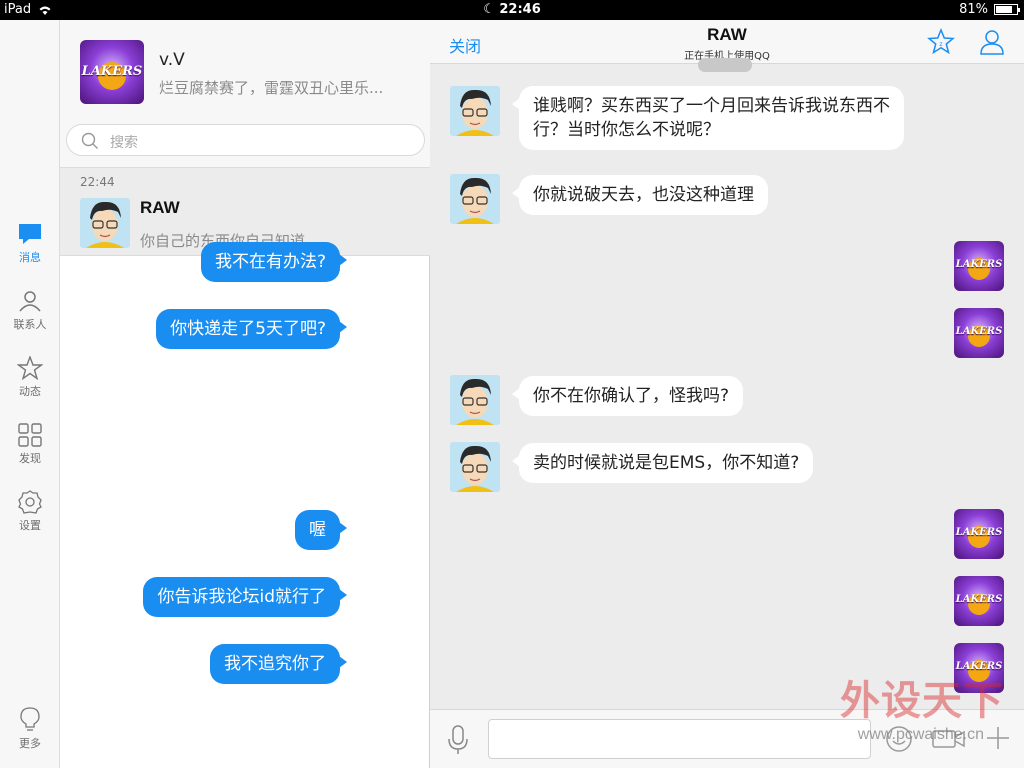 The width and height of the screenshot is (1024, 768). I want to click on star-icon, so click(30, 368).